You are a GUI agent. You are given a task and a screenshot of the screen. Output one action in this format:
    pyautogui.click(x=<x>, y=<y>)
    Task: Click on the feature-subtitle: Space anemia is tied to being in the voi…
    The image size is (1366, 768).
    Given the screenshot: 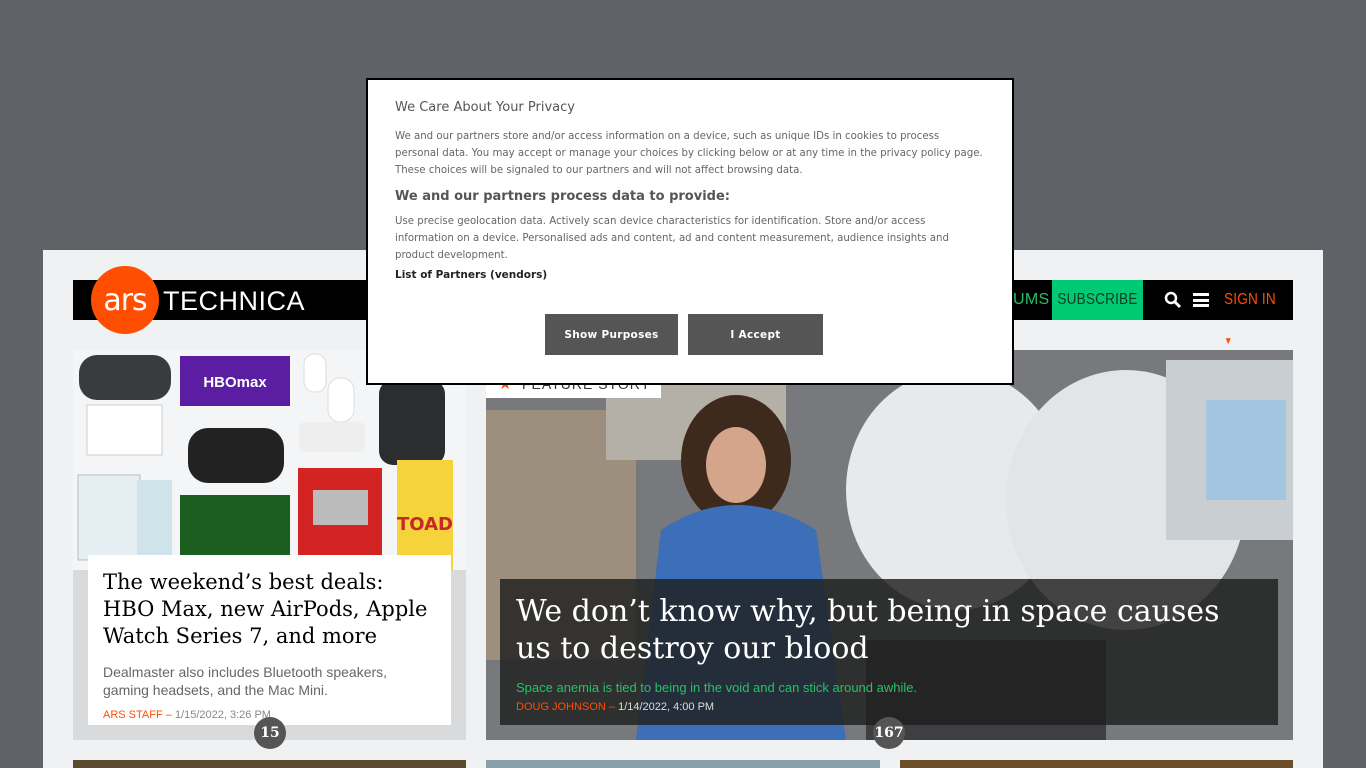 What is the action you would take?
    pyautogui.click(x=717, y=687)
    